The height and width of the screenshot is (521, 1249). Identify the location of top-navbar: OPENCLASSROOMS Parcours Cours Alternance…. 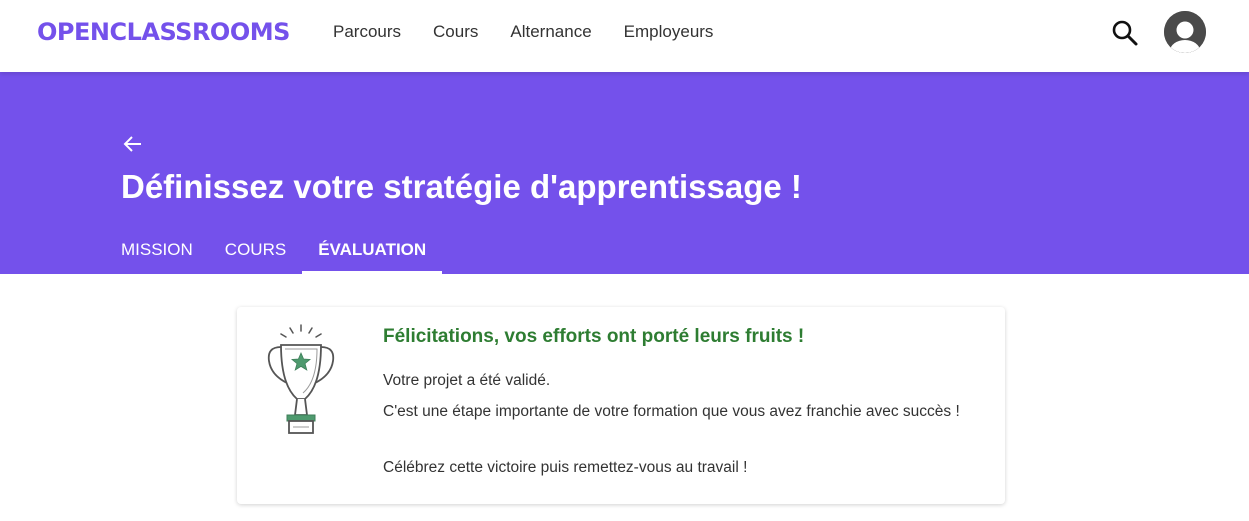
(624, 36).